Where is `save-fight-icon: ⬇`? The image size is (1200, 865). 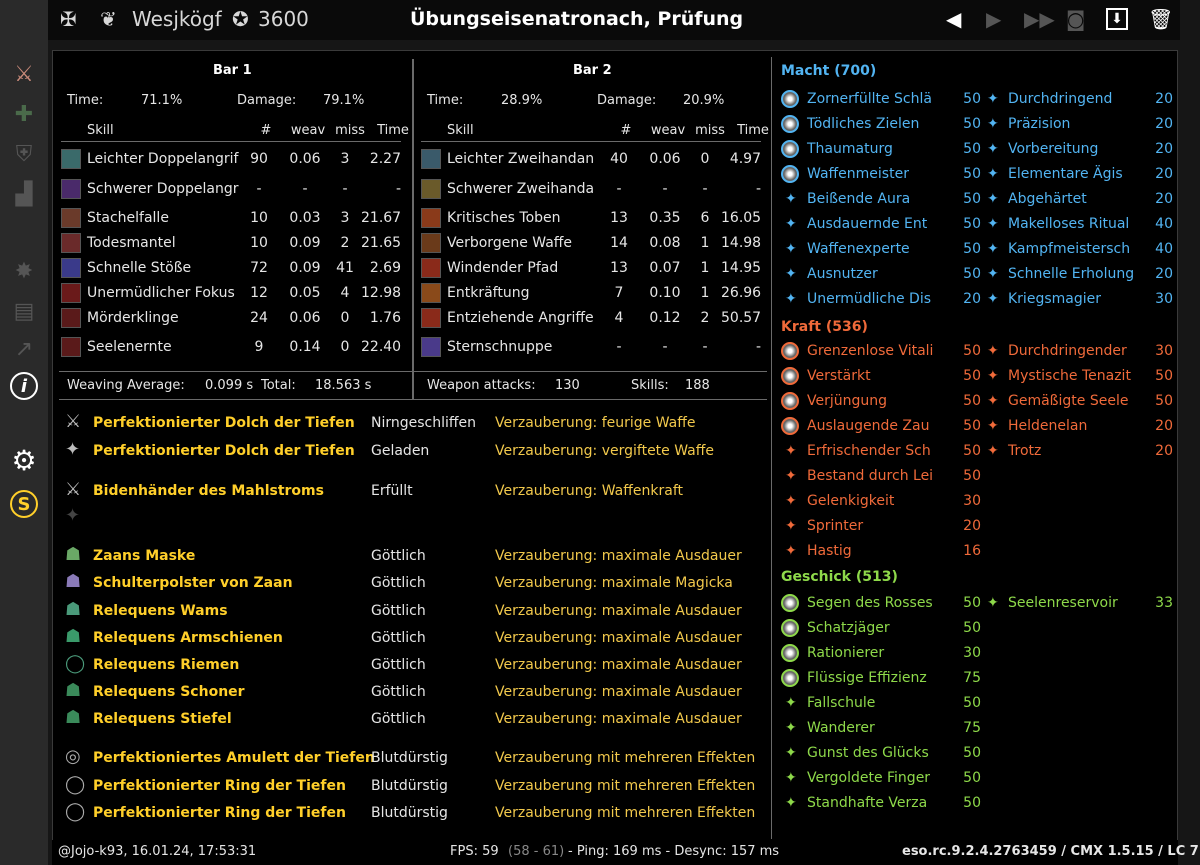 save-fight-icon: ⬇ is located at coordinates (1117, 19).